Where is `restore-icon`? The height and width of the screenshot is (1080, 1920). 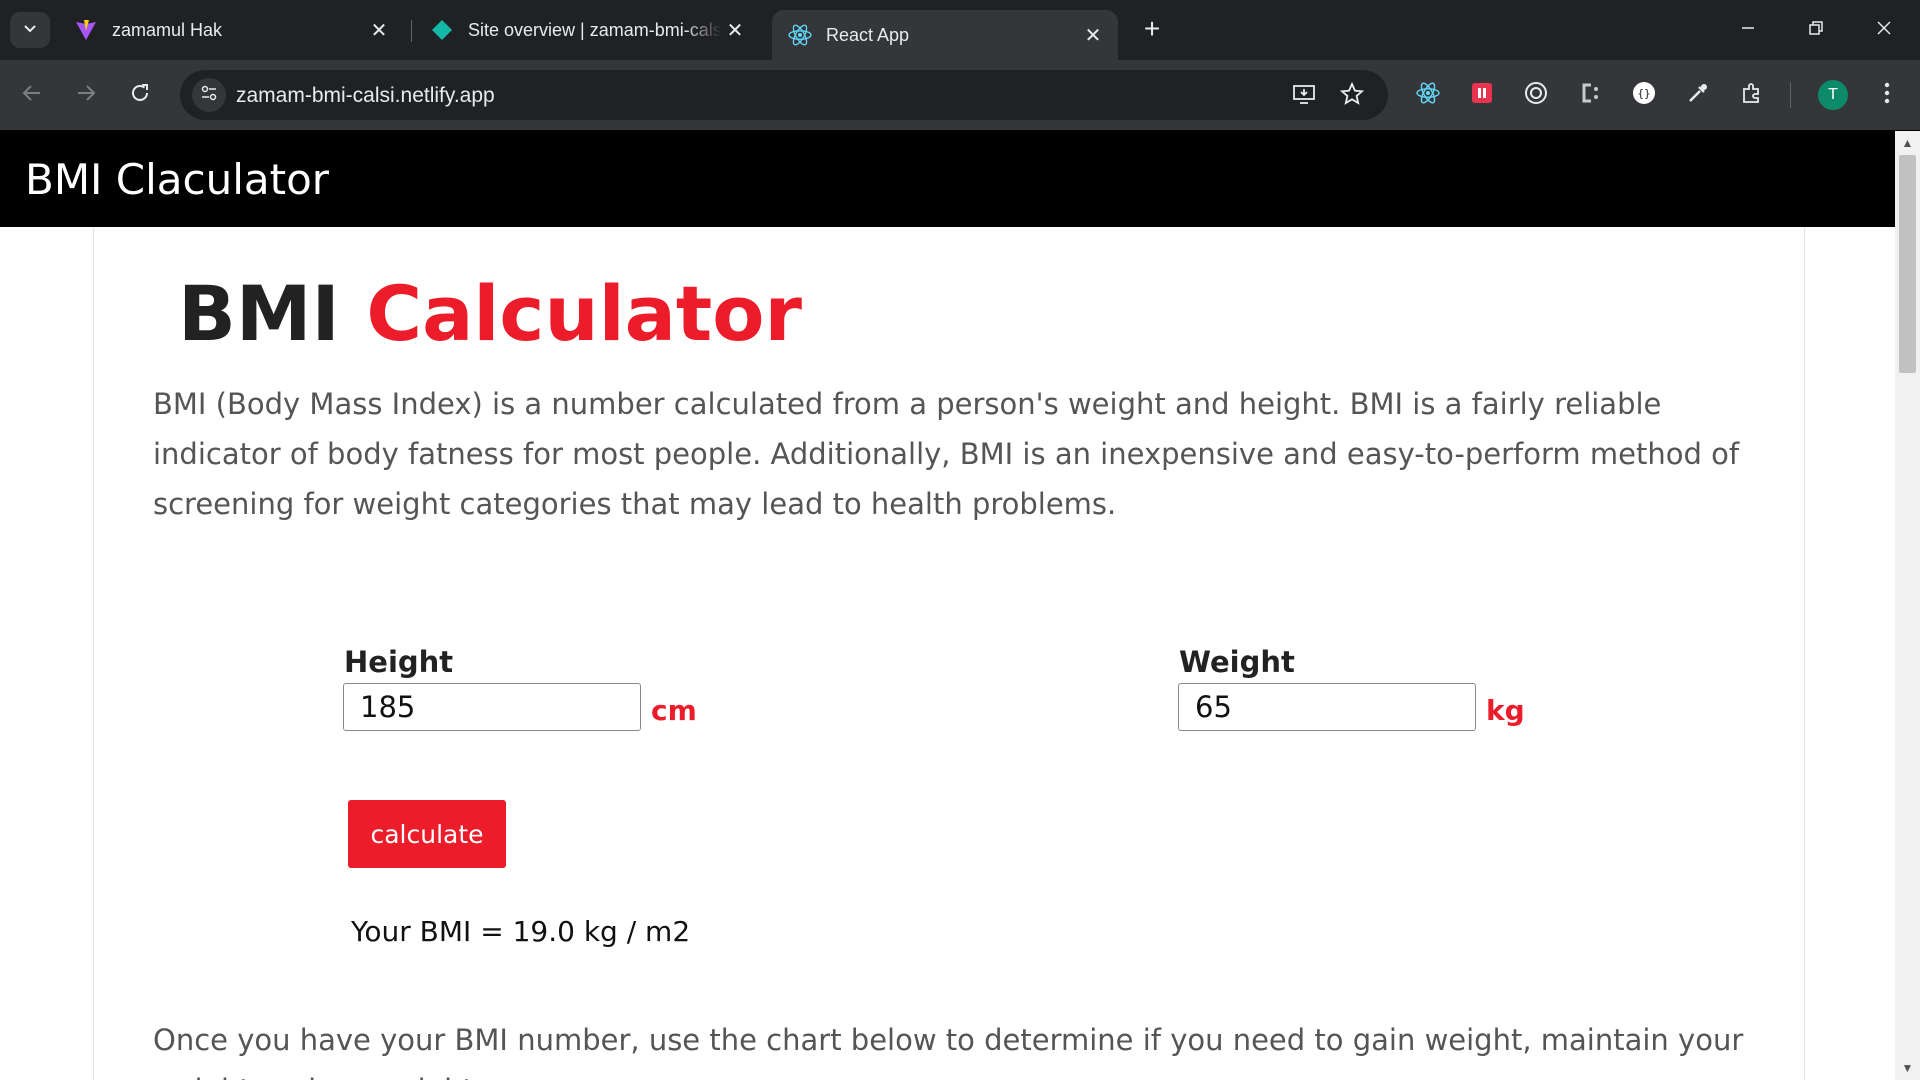
restore-icon is located at coordinates (1816, 30).